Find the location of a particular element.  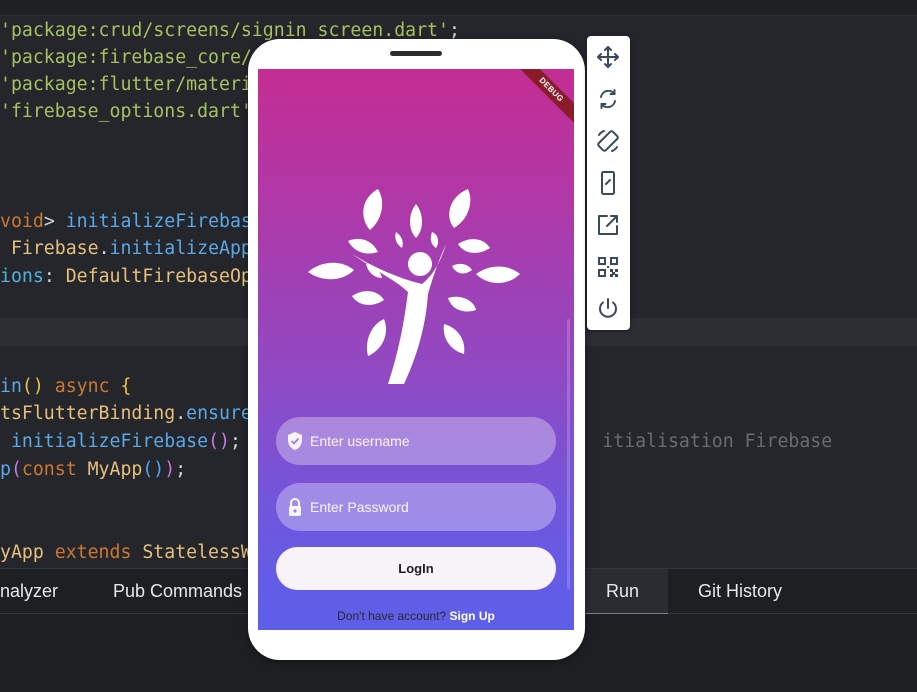

code-line: 'firebase_options.dart' is located at coordinates (126, 111).